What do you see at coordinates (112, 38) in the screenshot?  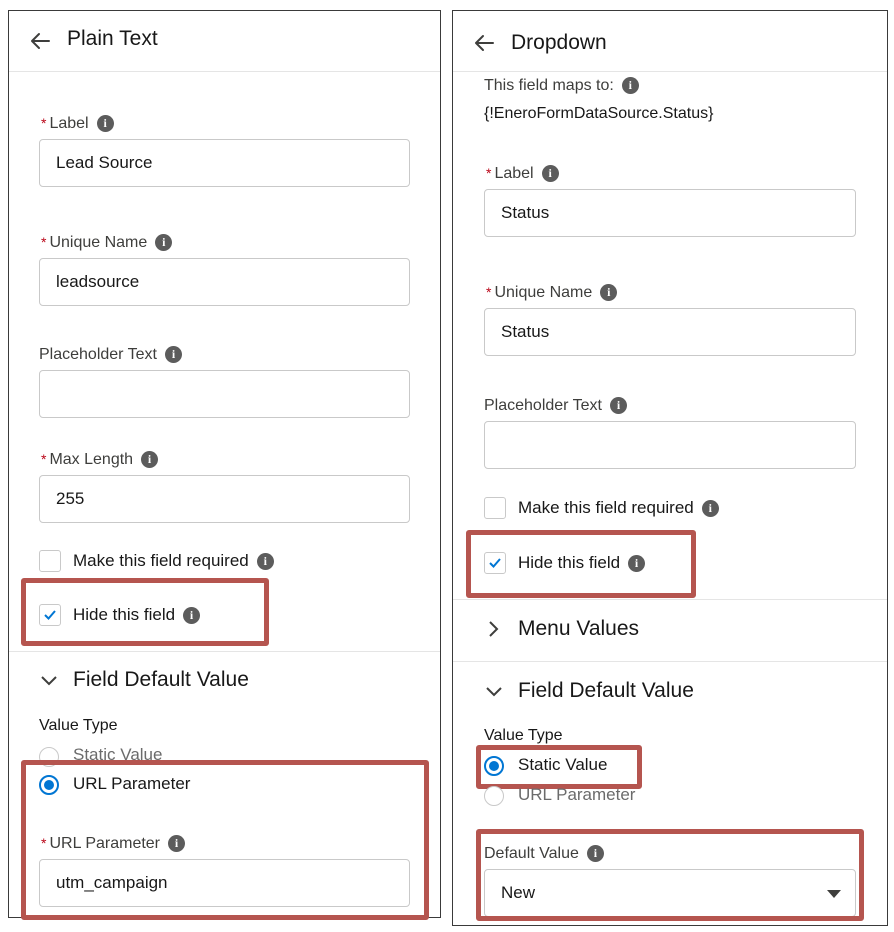 I see `panel-title: Plain Text` at bounding box center [112, 38].